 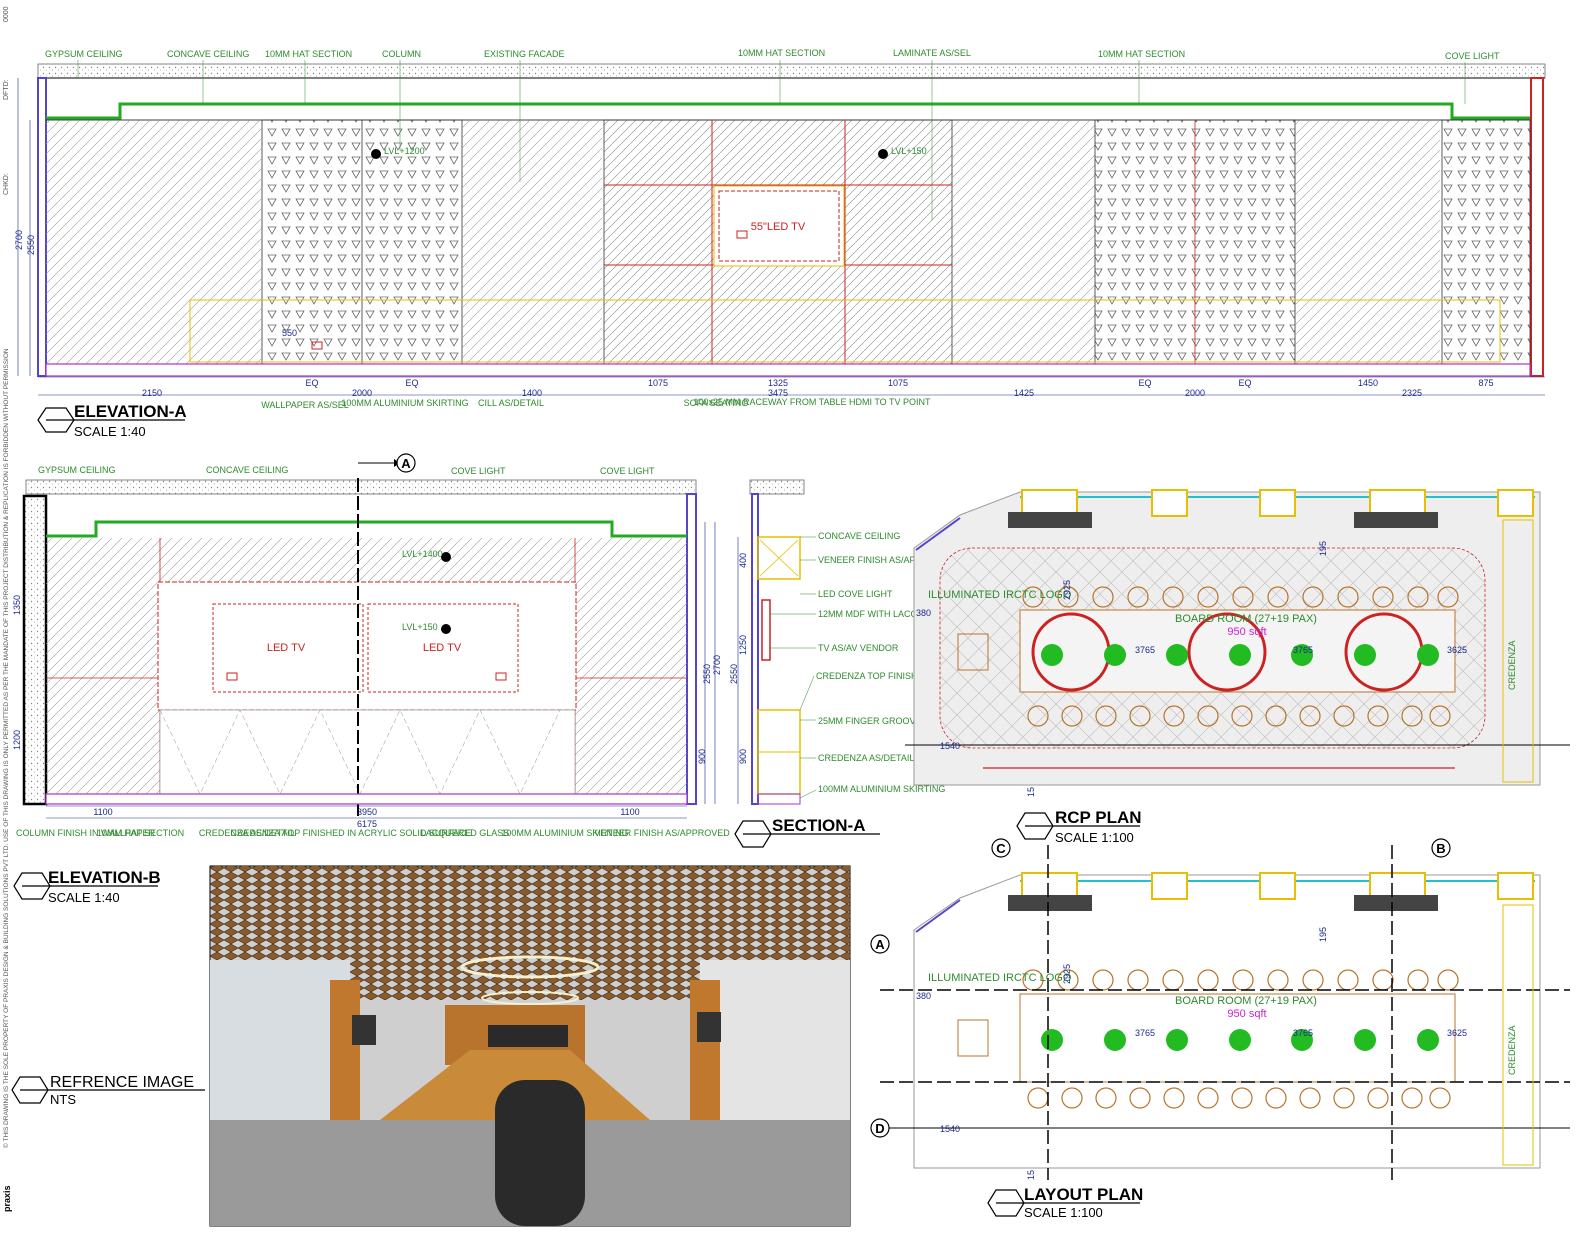 I want to click on svg-text: D, so click(x=879, y=1128).